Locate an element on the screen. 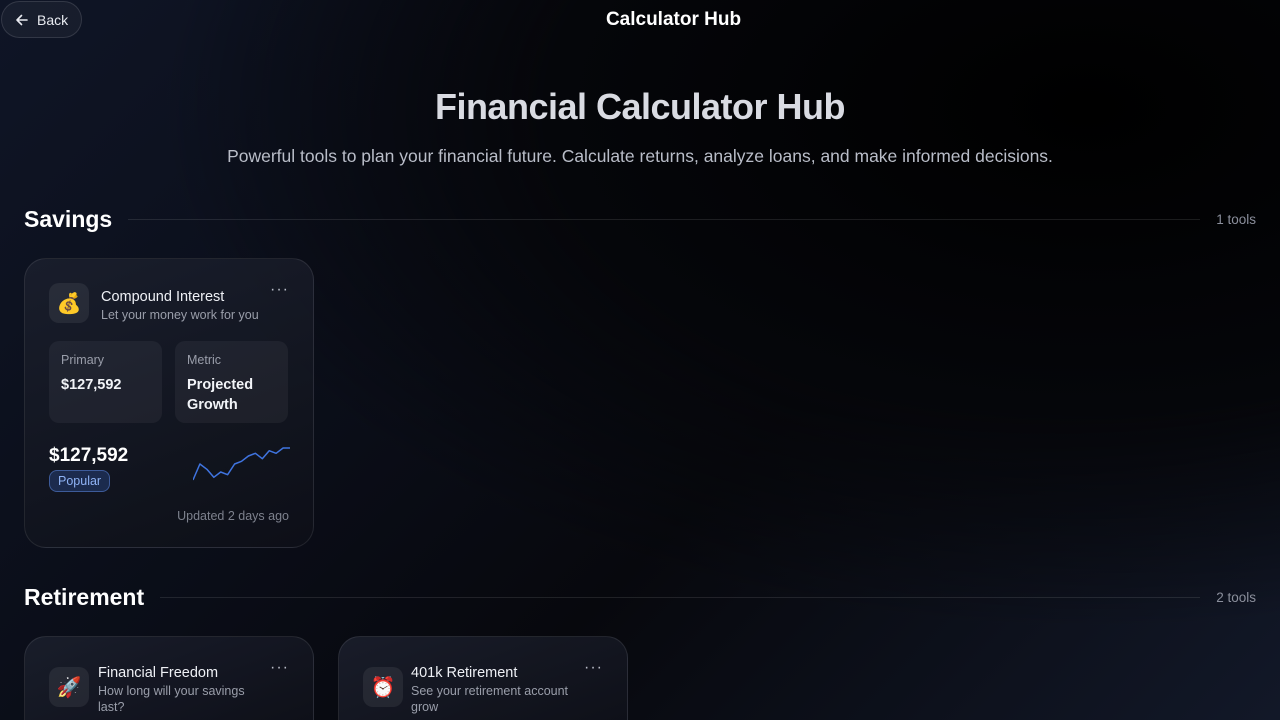 Image resolution: width=1280 pixels, height=720 pixels. result-value: $127,592 is located at coordinates (89, 455).